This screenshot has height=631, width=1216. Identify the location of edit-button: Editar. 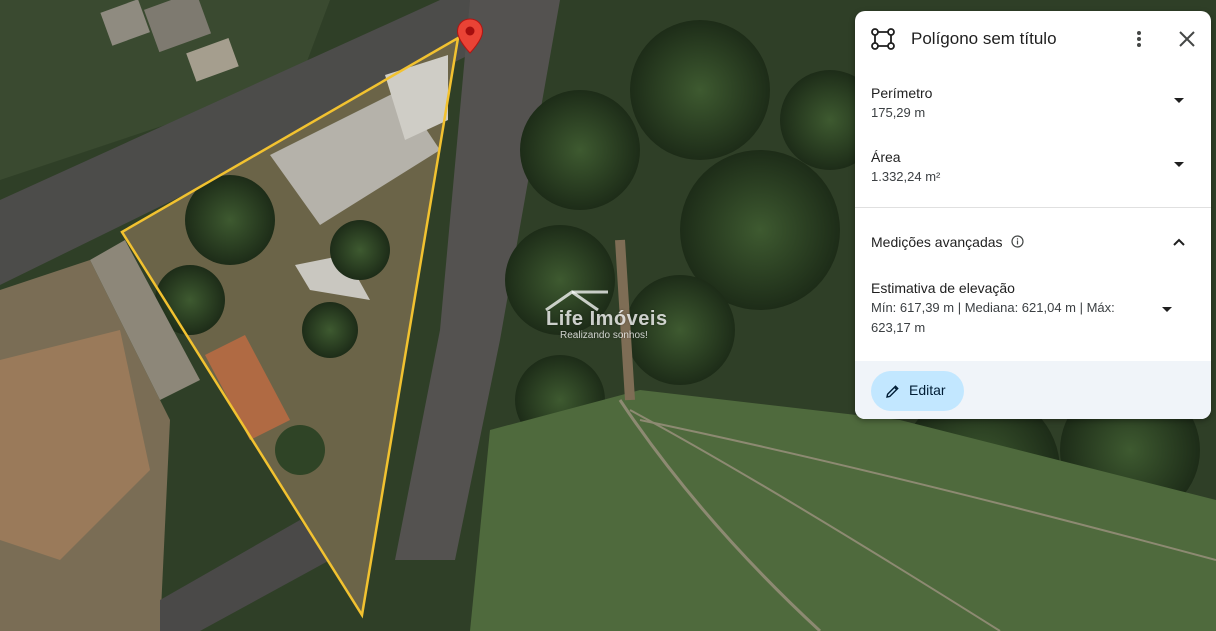
(917, 391).